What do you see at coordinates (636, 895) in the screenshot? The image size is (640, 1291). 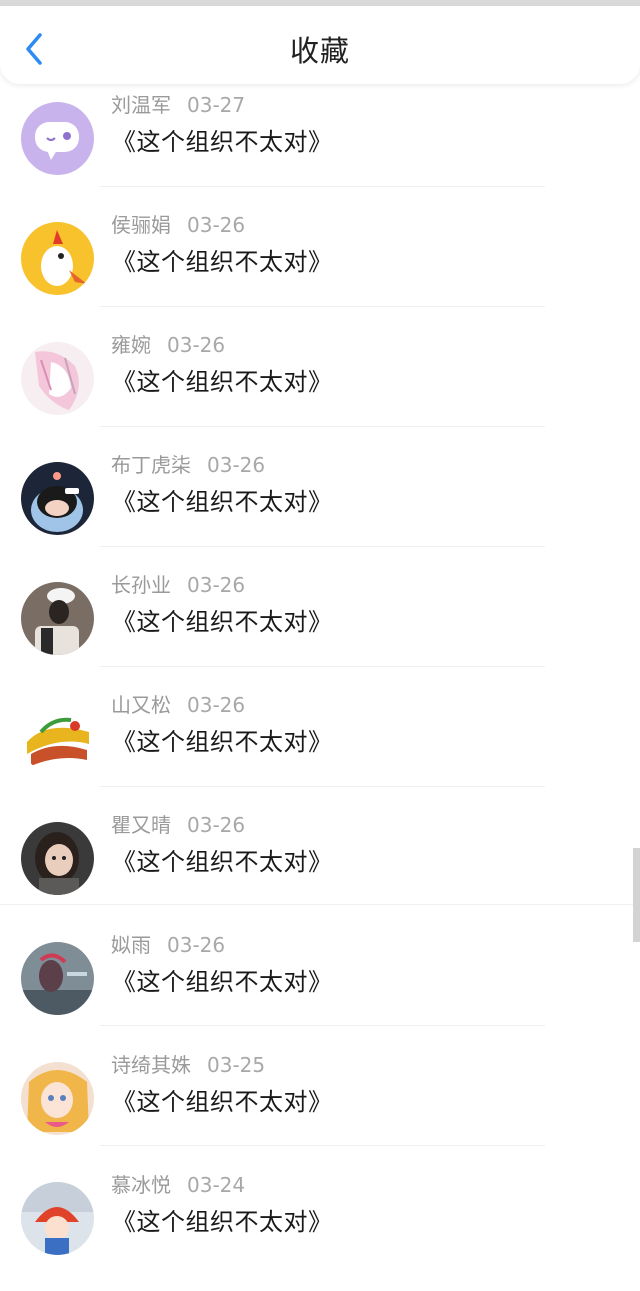 I see `scrollbar` at bounding box center [636, 895].